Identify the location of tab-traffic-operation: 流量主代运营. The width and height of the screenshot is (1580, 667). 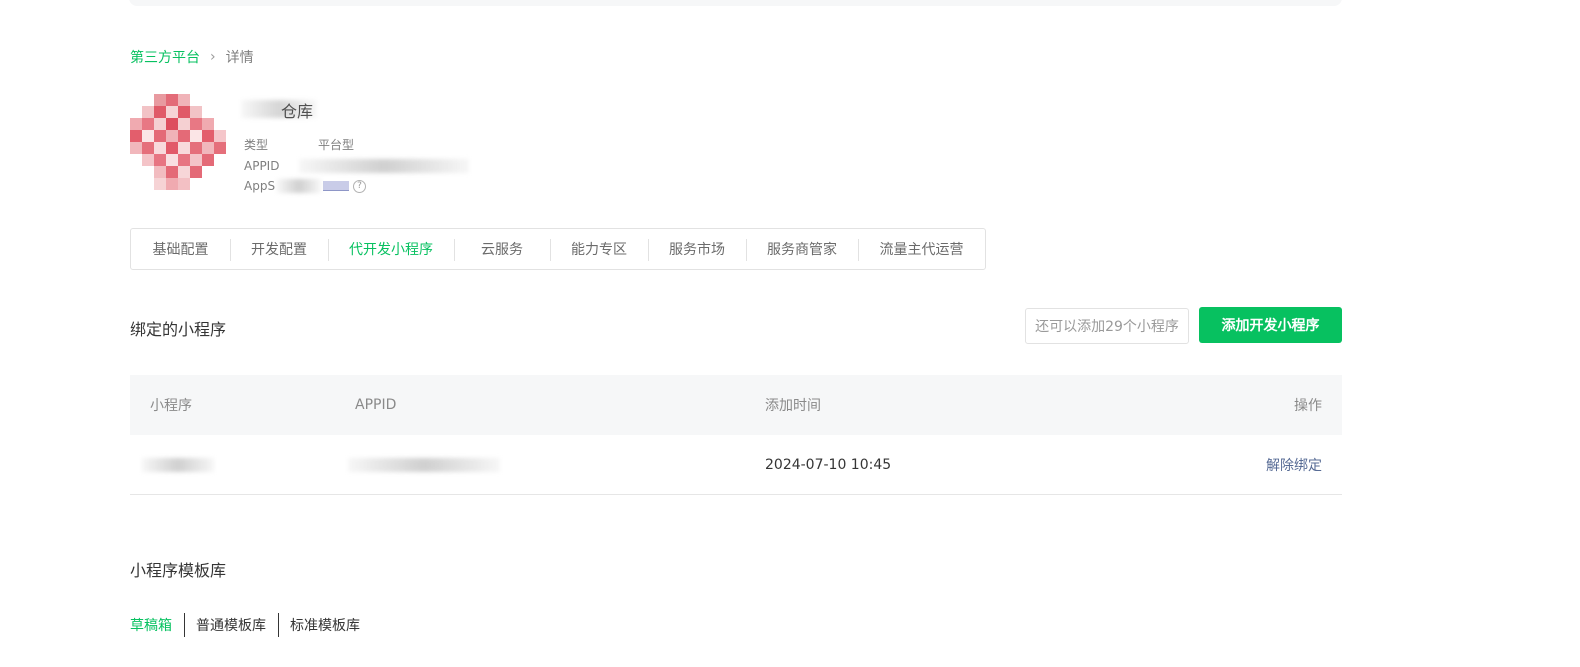
(921, 249).